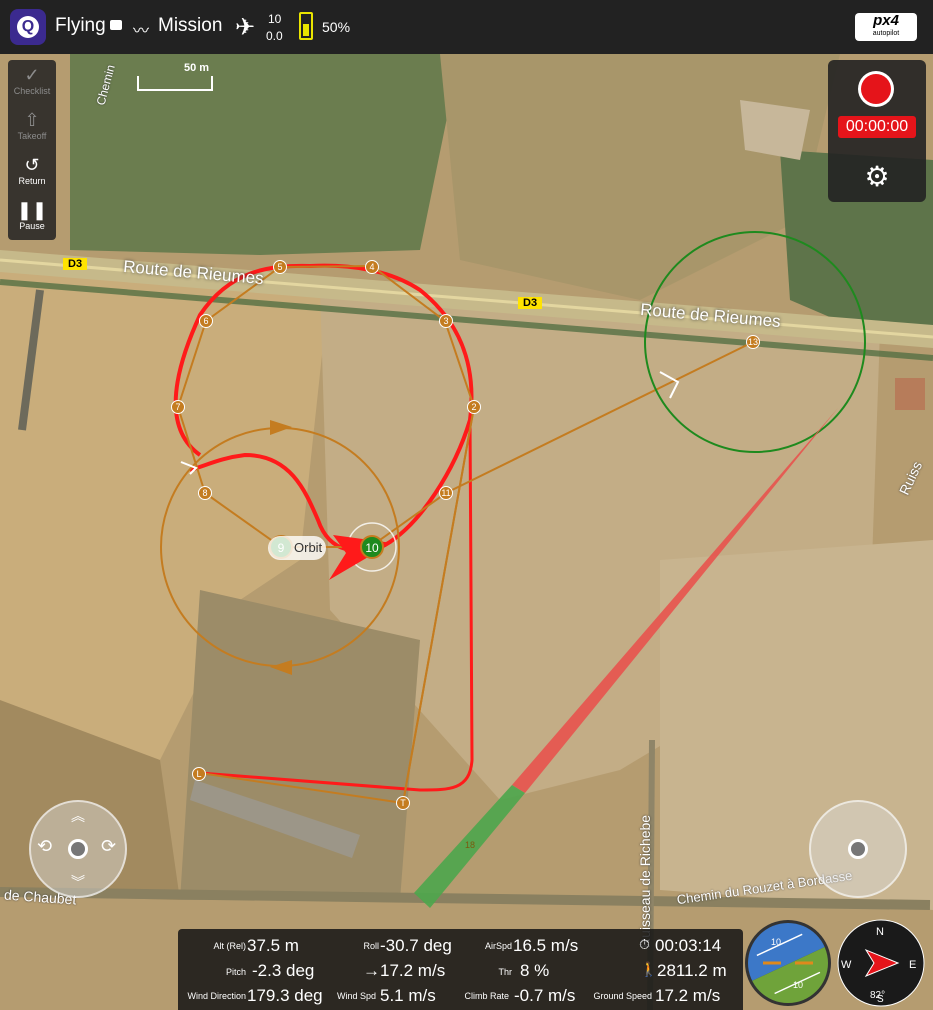 The width and height of the screenshot is (933, 1010). What do you see at coordinates (109, 846) in the screenshot?
I see `yaw-arrows-right-icon: ⟳` at bounding box center [109, 846].